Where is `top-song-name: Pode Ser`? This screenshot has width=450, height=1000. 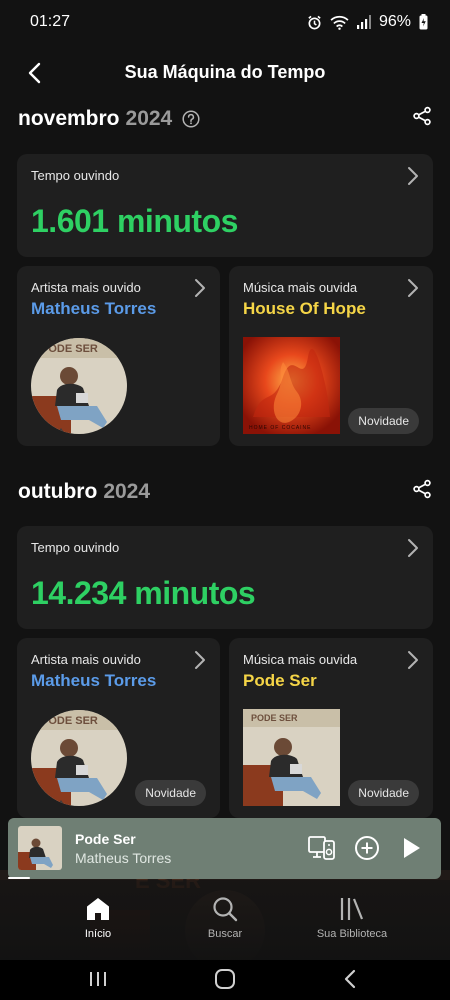 top-song-name: Pode Ser is located at coordinates (280, 680).